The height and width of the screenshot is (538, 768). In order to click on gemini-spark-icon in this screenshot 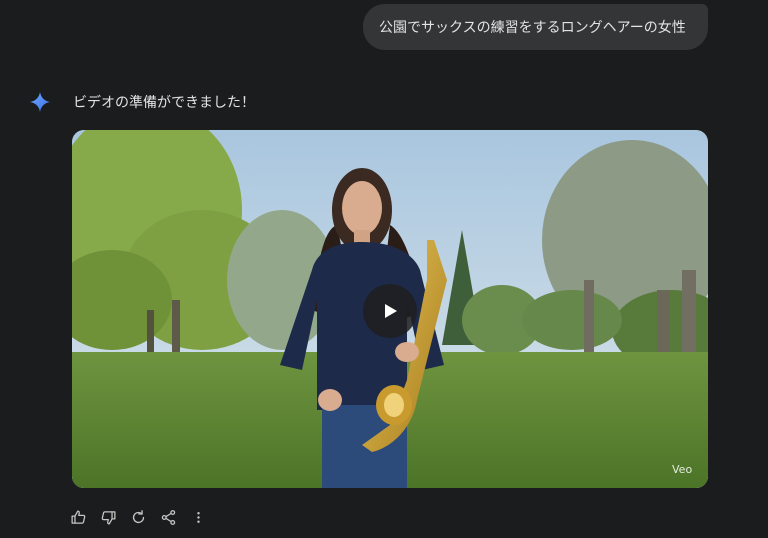, I will do `click(40, 102)`.